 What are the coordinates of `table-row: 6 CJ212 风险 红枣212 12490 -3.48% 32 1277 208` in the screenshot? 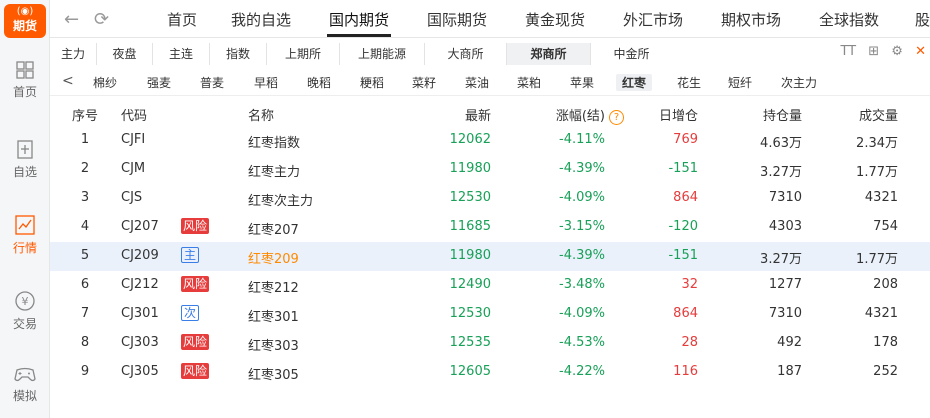 It's located at (490, 285).